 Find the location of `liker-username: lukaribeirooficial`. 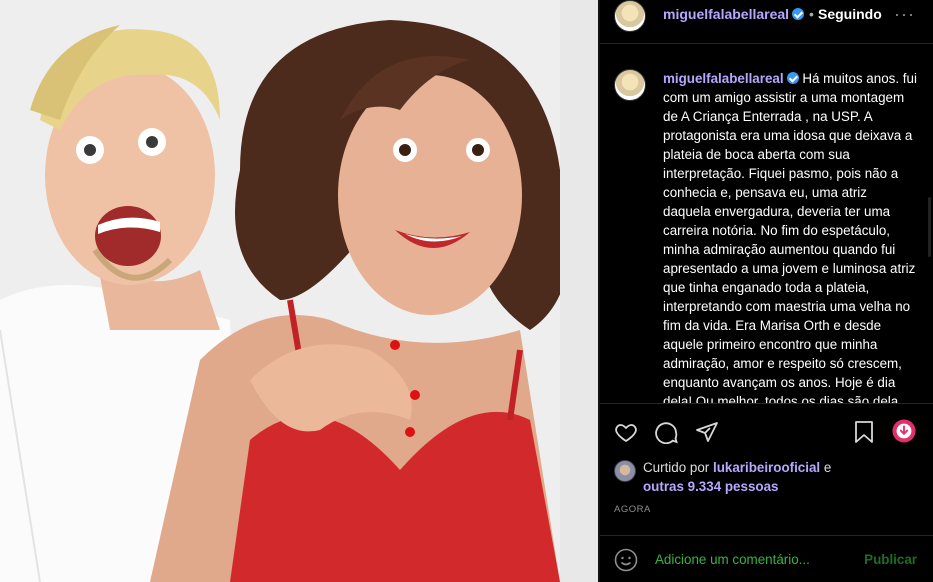

liker-username: lukaribeirooficial is located at coordinates (766, 467).